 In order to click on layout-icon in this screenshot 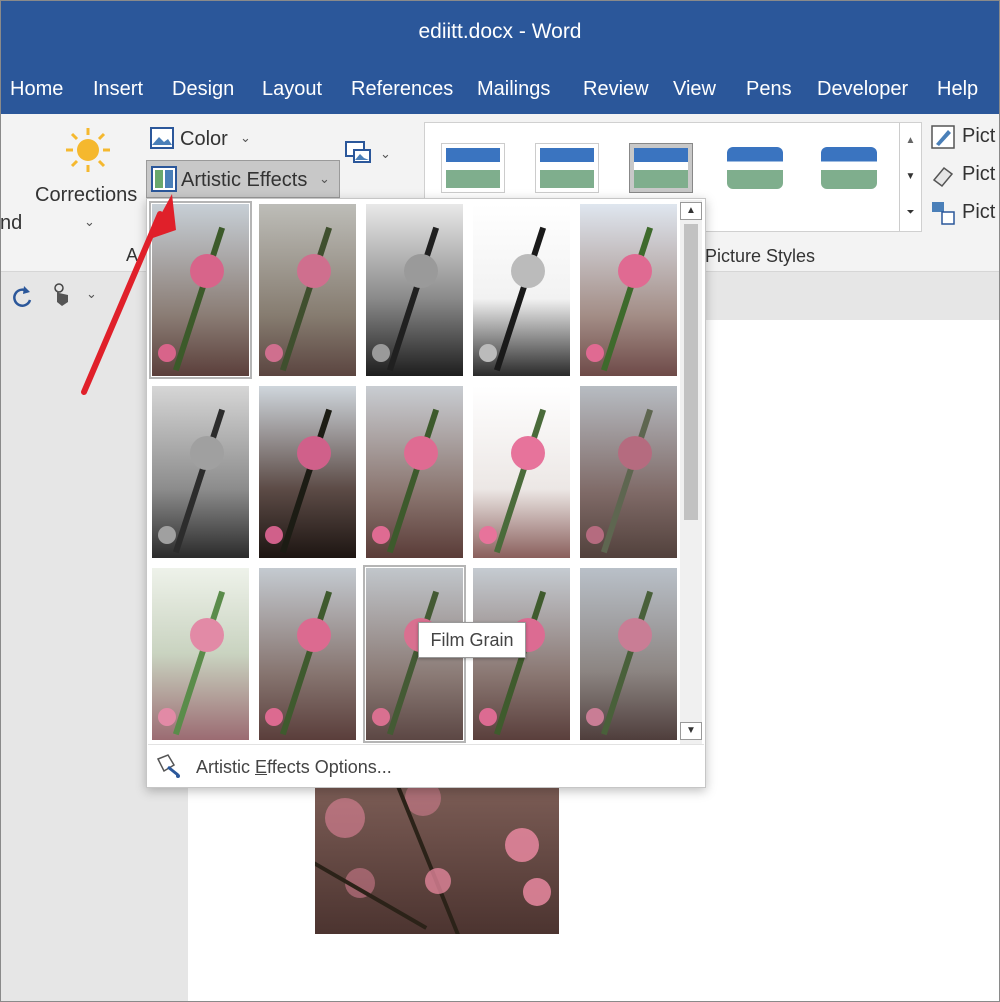, I will do `click(943, 213)`.